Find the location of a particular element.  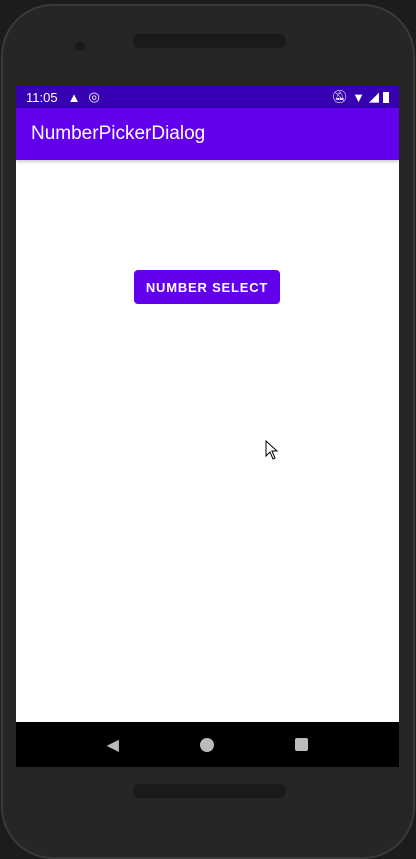

recents-icon is located at coordinates (302, 744).